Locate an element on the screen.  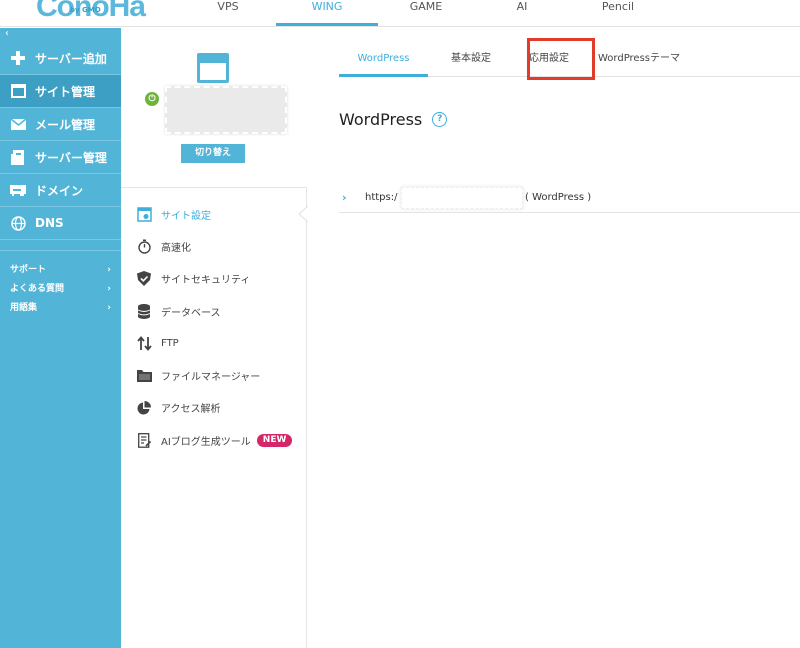
sidebar-link-label: 用語集 is located at coordinates (24, 308).